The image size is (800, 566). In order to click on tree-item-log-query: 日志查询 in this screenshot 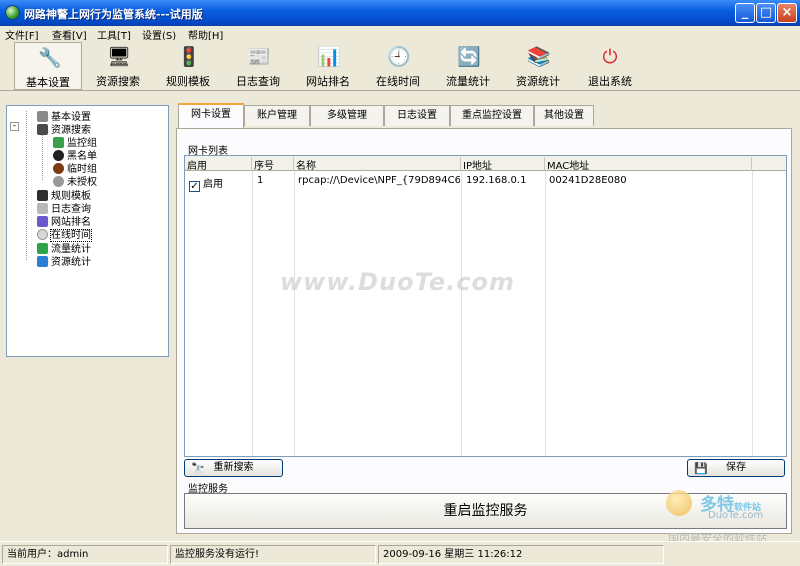, I will do `click(64, 207)`.